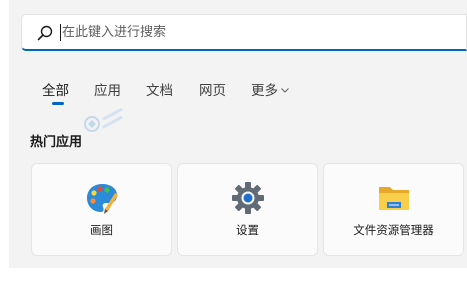 This screenshot has height=283, width=467. What do you see at coordinates (58, 103) in the screenshot?
I see `active-tab-indicator` at bounding box center [58, 103].